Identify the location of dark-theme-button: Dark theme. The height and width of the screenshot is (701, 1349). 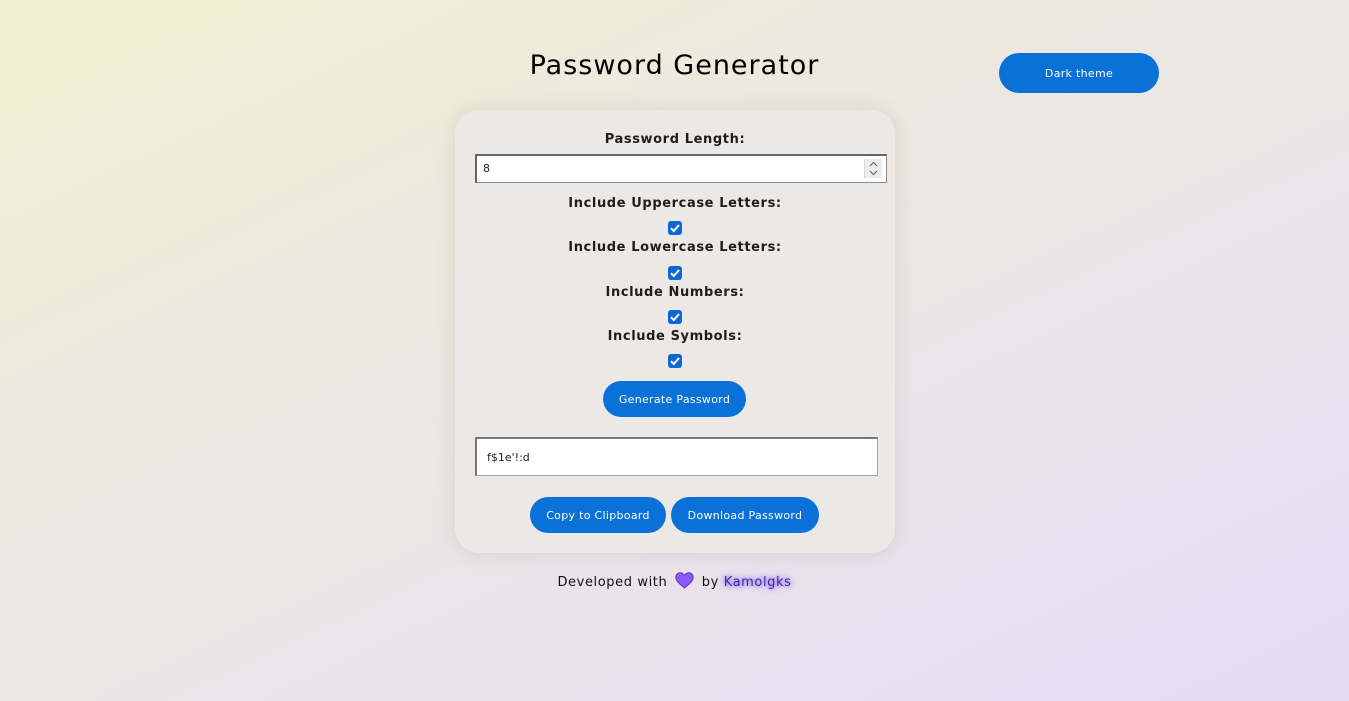
(1079, 73).